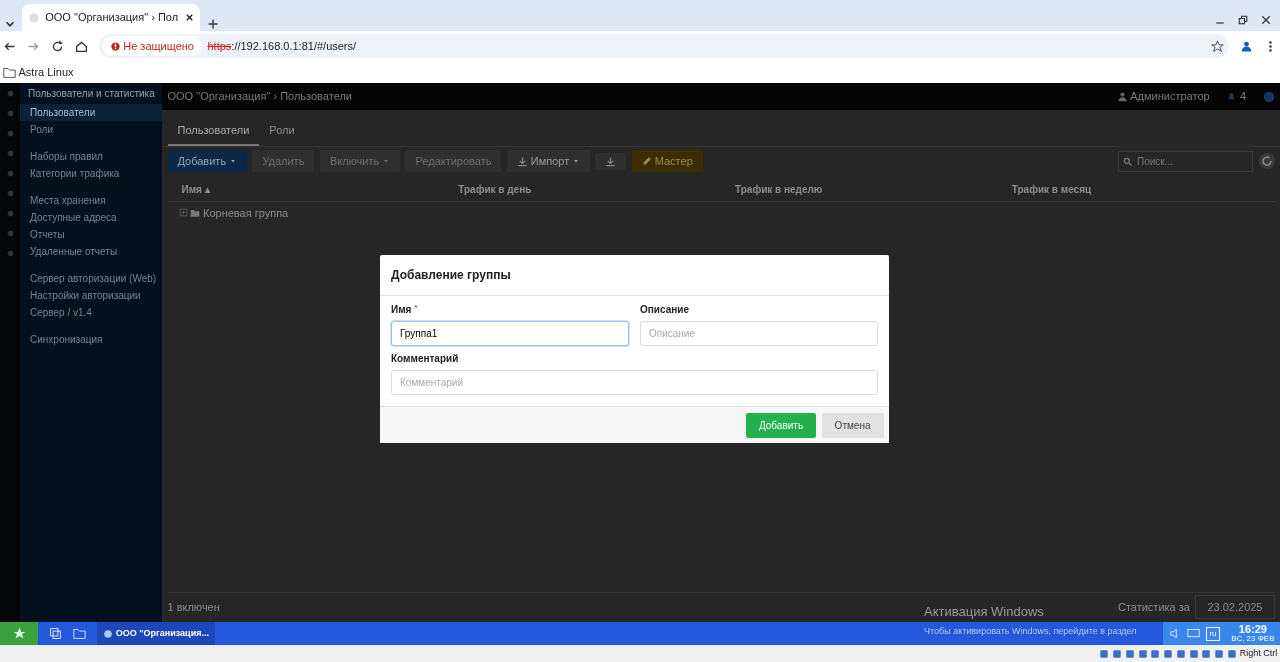 The height and width of the screenshot is (662, 1280). Describe the element at coordinates (667, 161) in the screenshot. I see `toolbar-button: Мастер` at that location.